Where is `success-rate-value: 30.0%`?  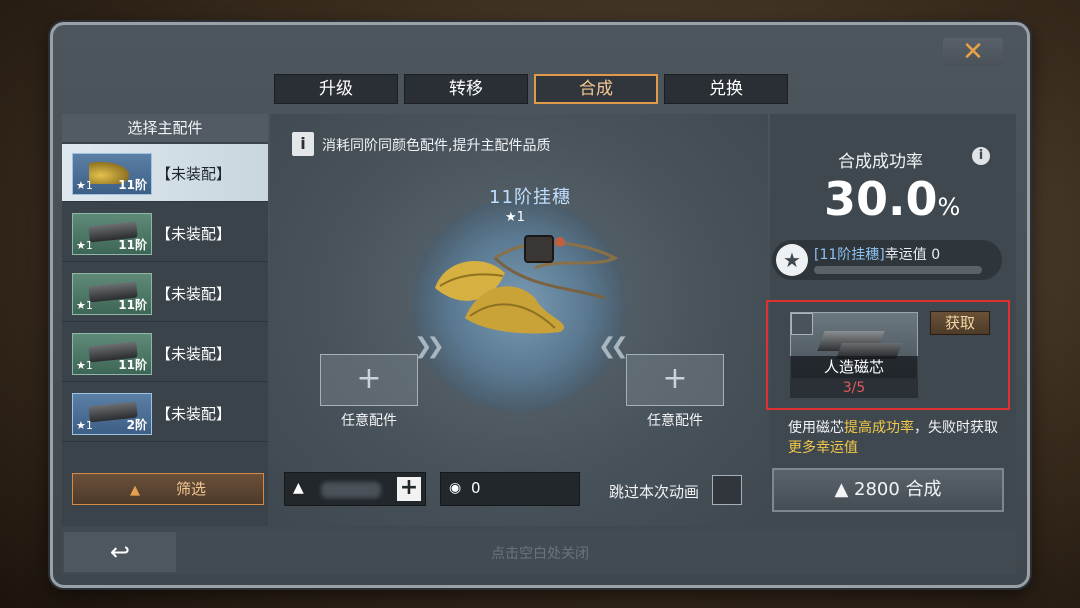
success-rate-value: 30.0% is located at coordinates (892, 199).